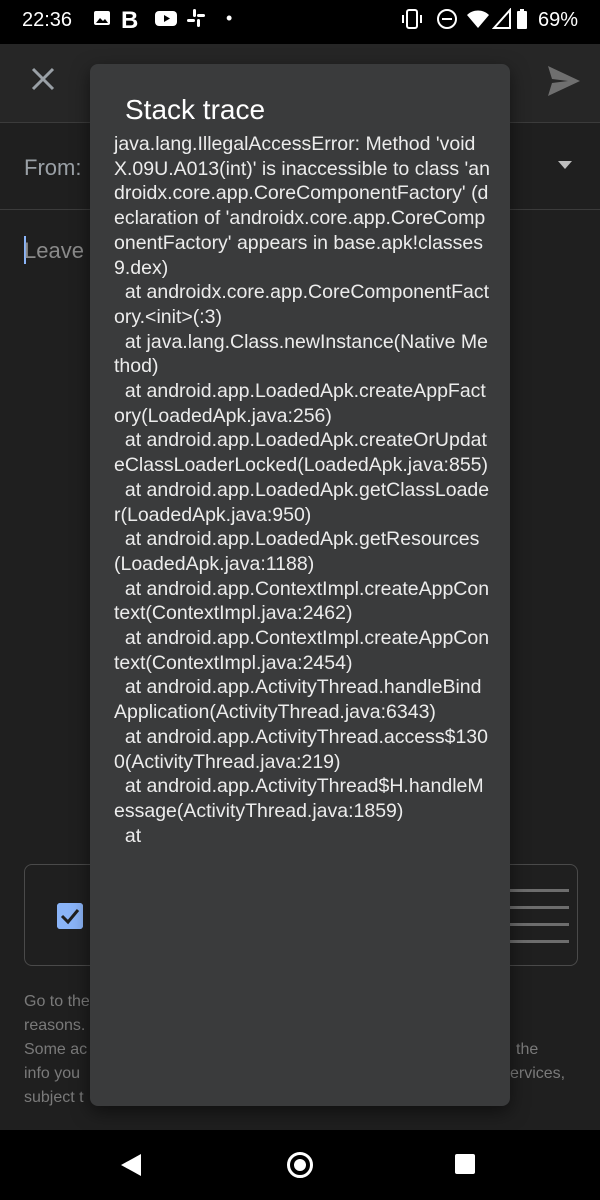 This screenshot has width=600, height=1200. I want to click on svg-text: B, so click(129, 20).